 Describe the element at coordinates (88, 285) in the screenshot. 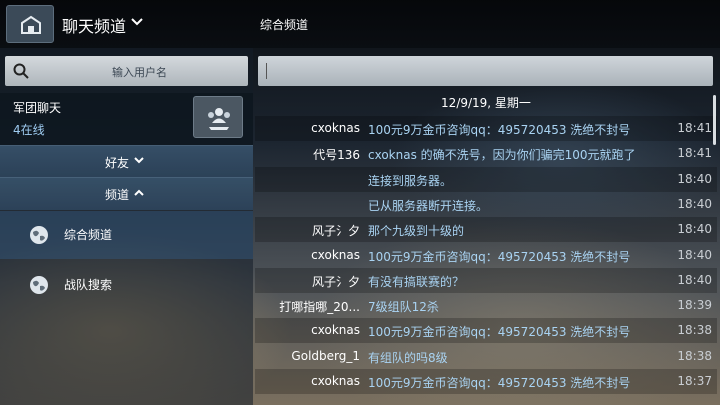

I see `channel-item-label: 战队搜索` at that location.